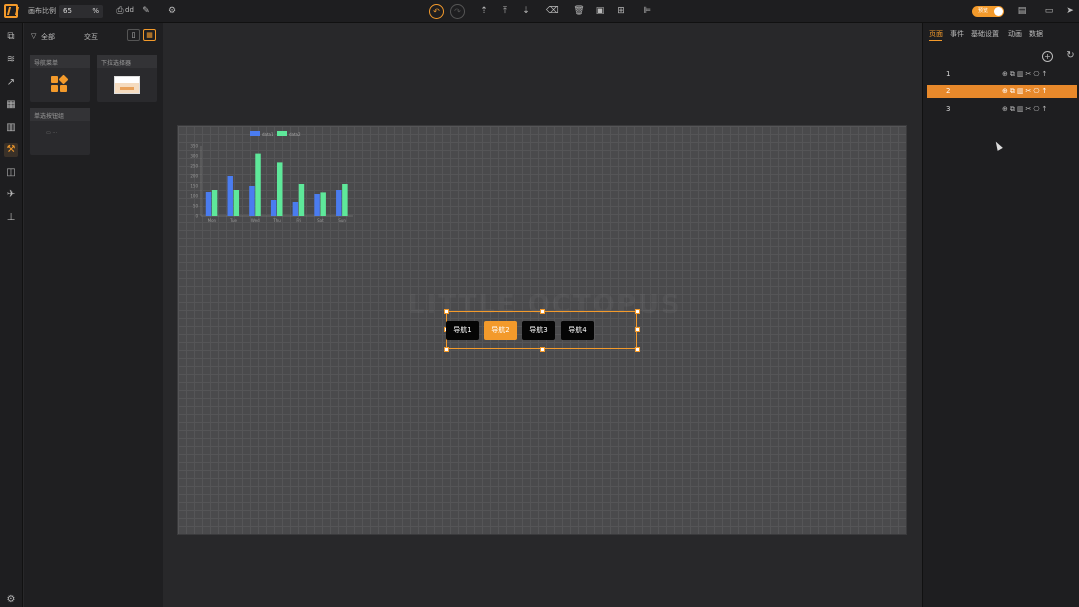  Describe the element at coordinates (196, 206) in the screenshot. I see `y-tick-label: 50` at that location.